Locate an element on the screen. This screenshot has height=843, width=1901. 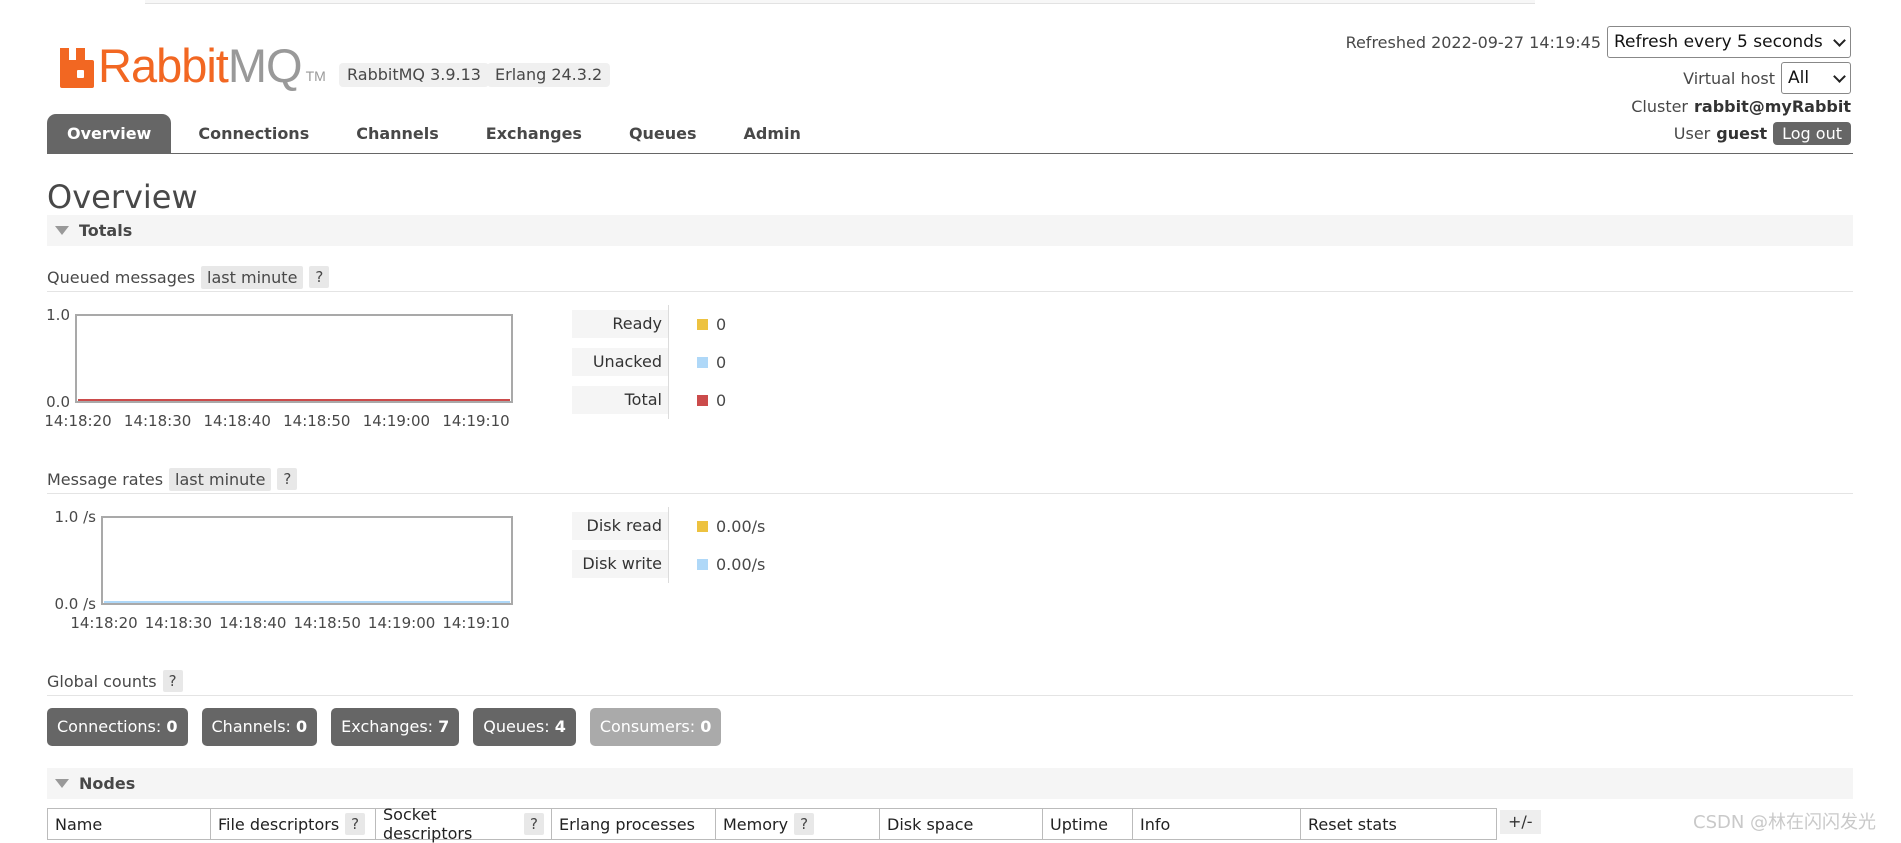
consumers-count-value: 0 is located at coordinates (706, 726).